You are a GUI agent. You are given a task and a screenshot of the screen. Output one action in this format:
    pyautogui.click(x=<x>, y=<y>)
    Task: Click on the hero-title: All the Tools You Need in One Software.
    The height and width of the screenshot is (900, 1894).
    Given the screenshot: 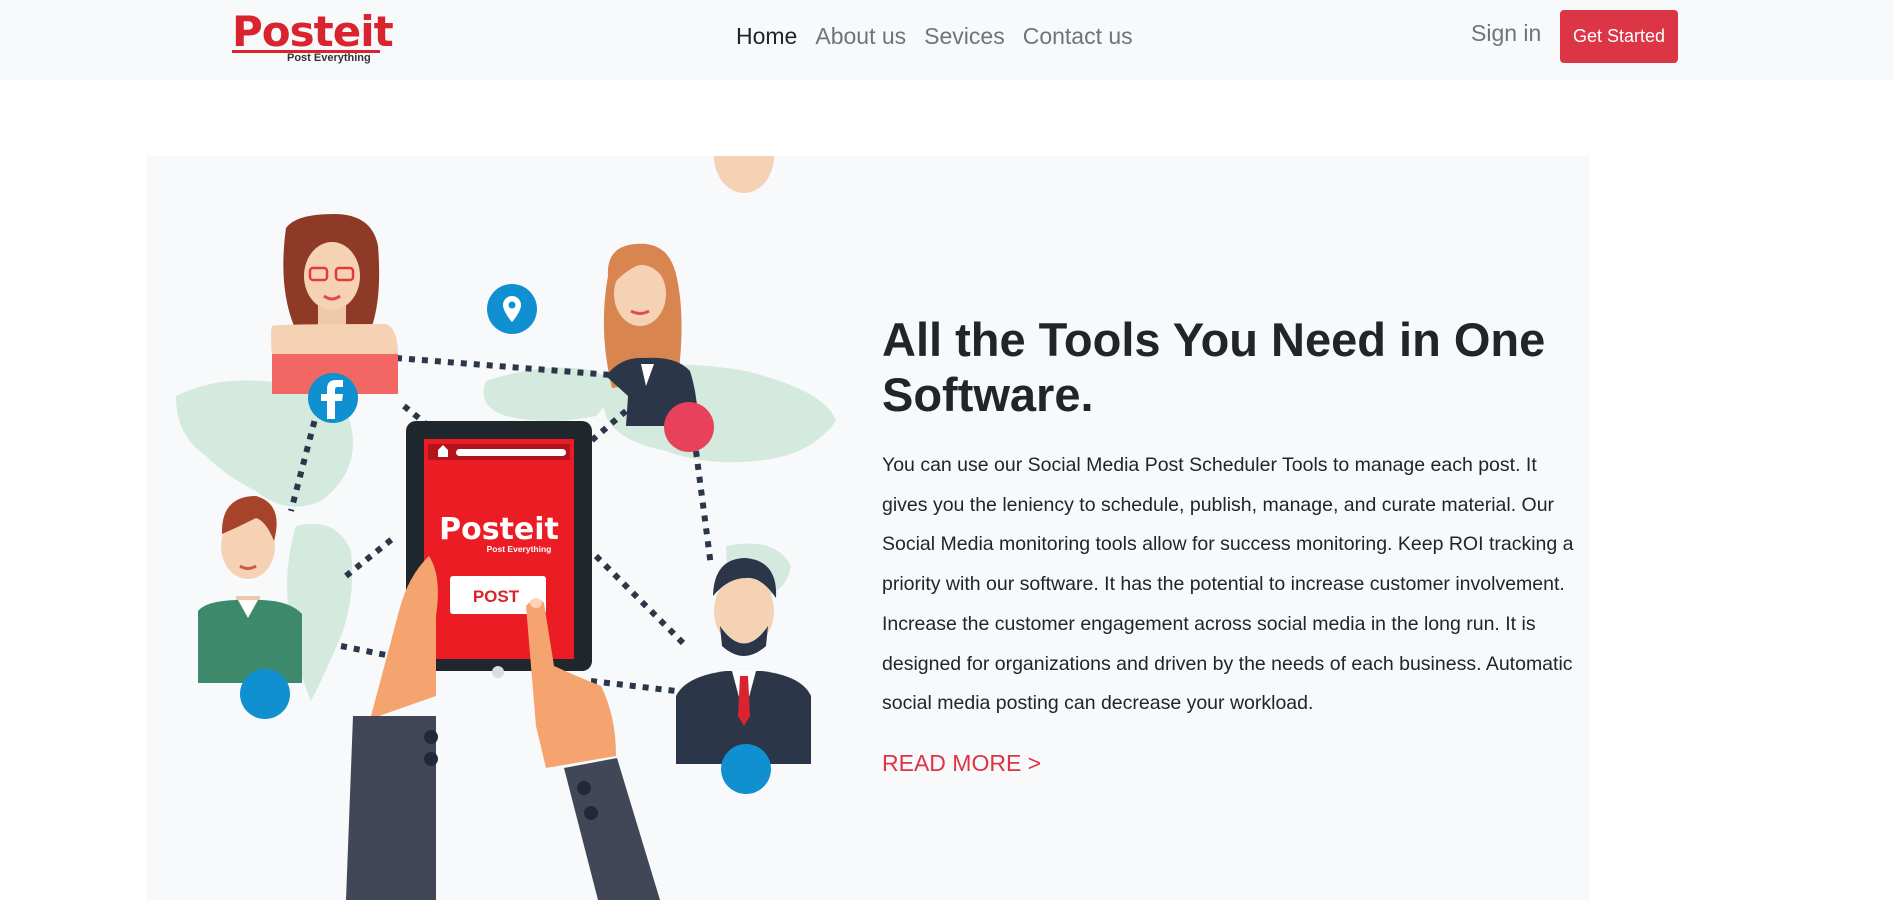 What is the action you would take?
    pyautogui.click(x=1214, y=367)
    